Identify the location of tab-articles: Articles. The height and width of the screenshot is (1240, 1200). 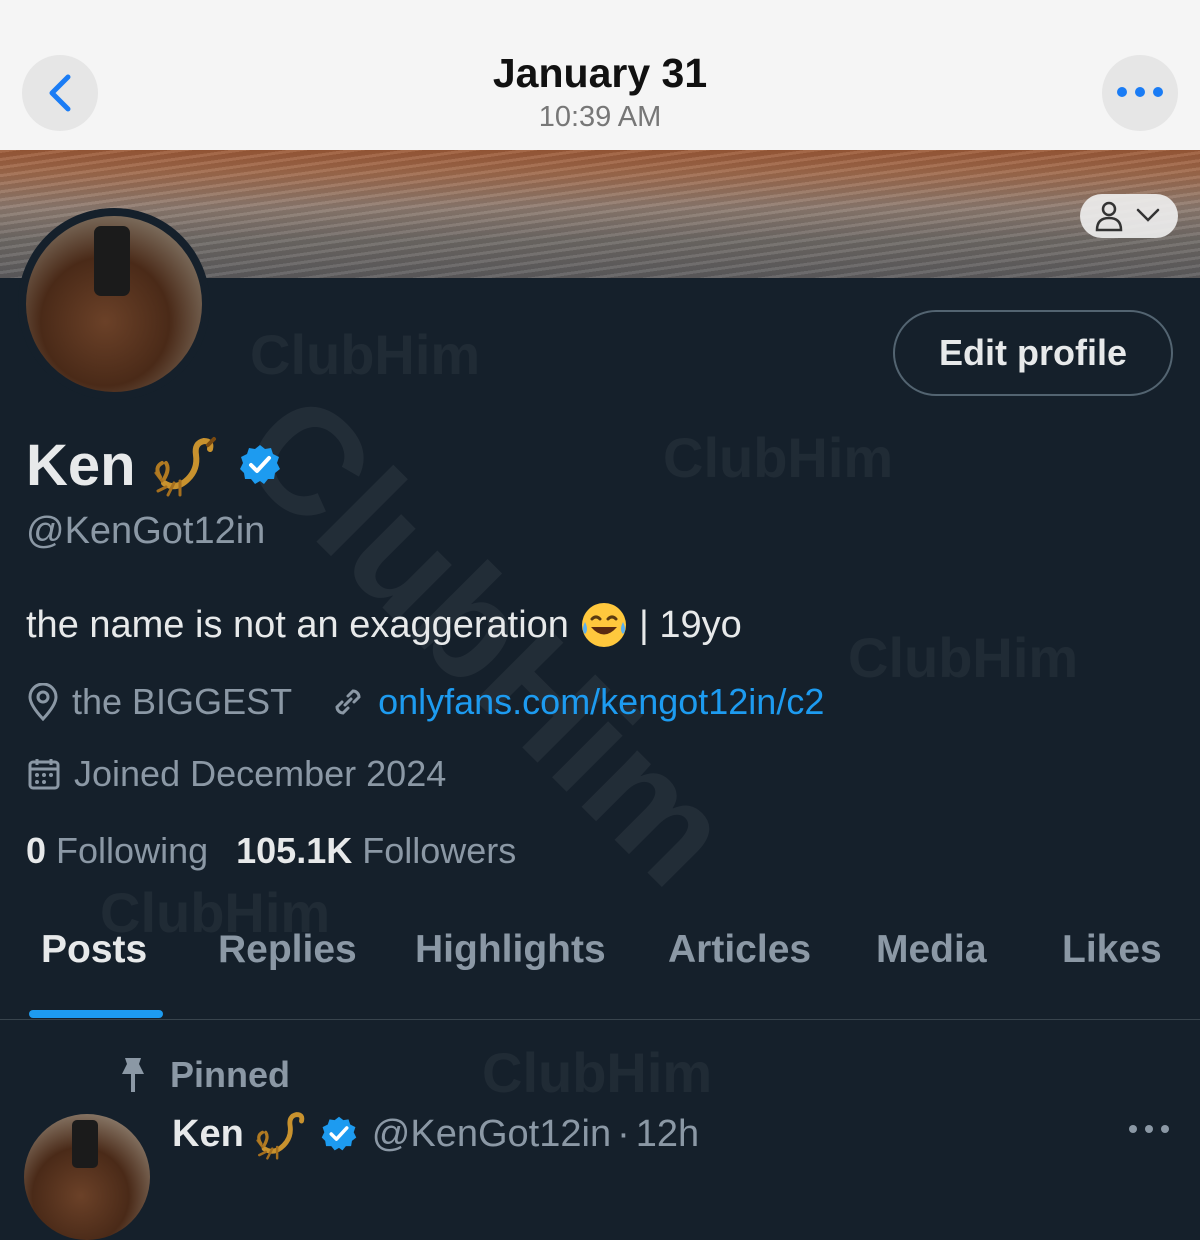
(739, 950).